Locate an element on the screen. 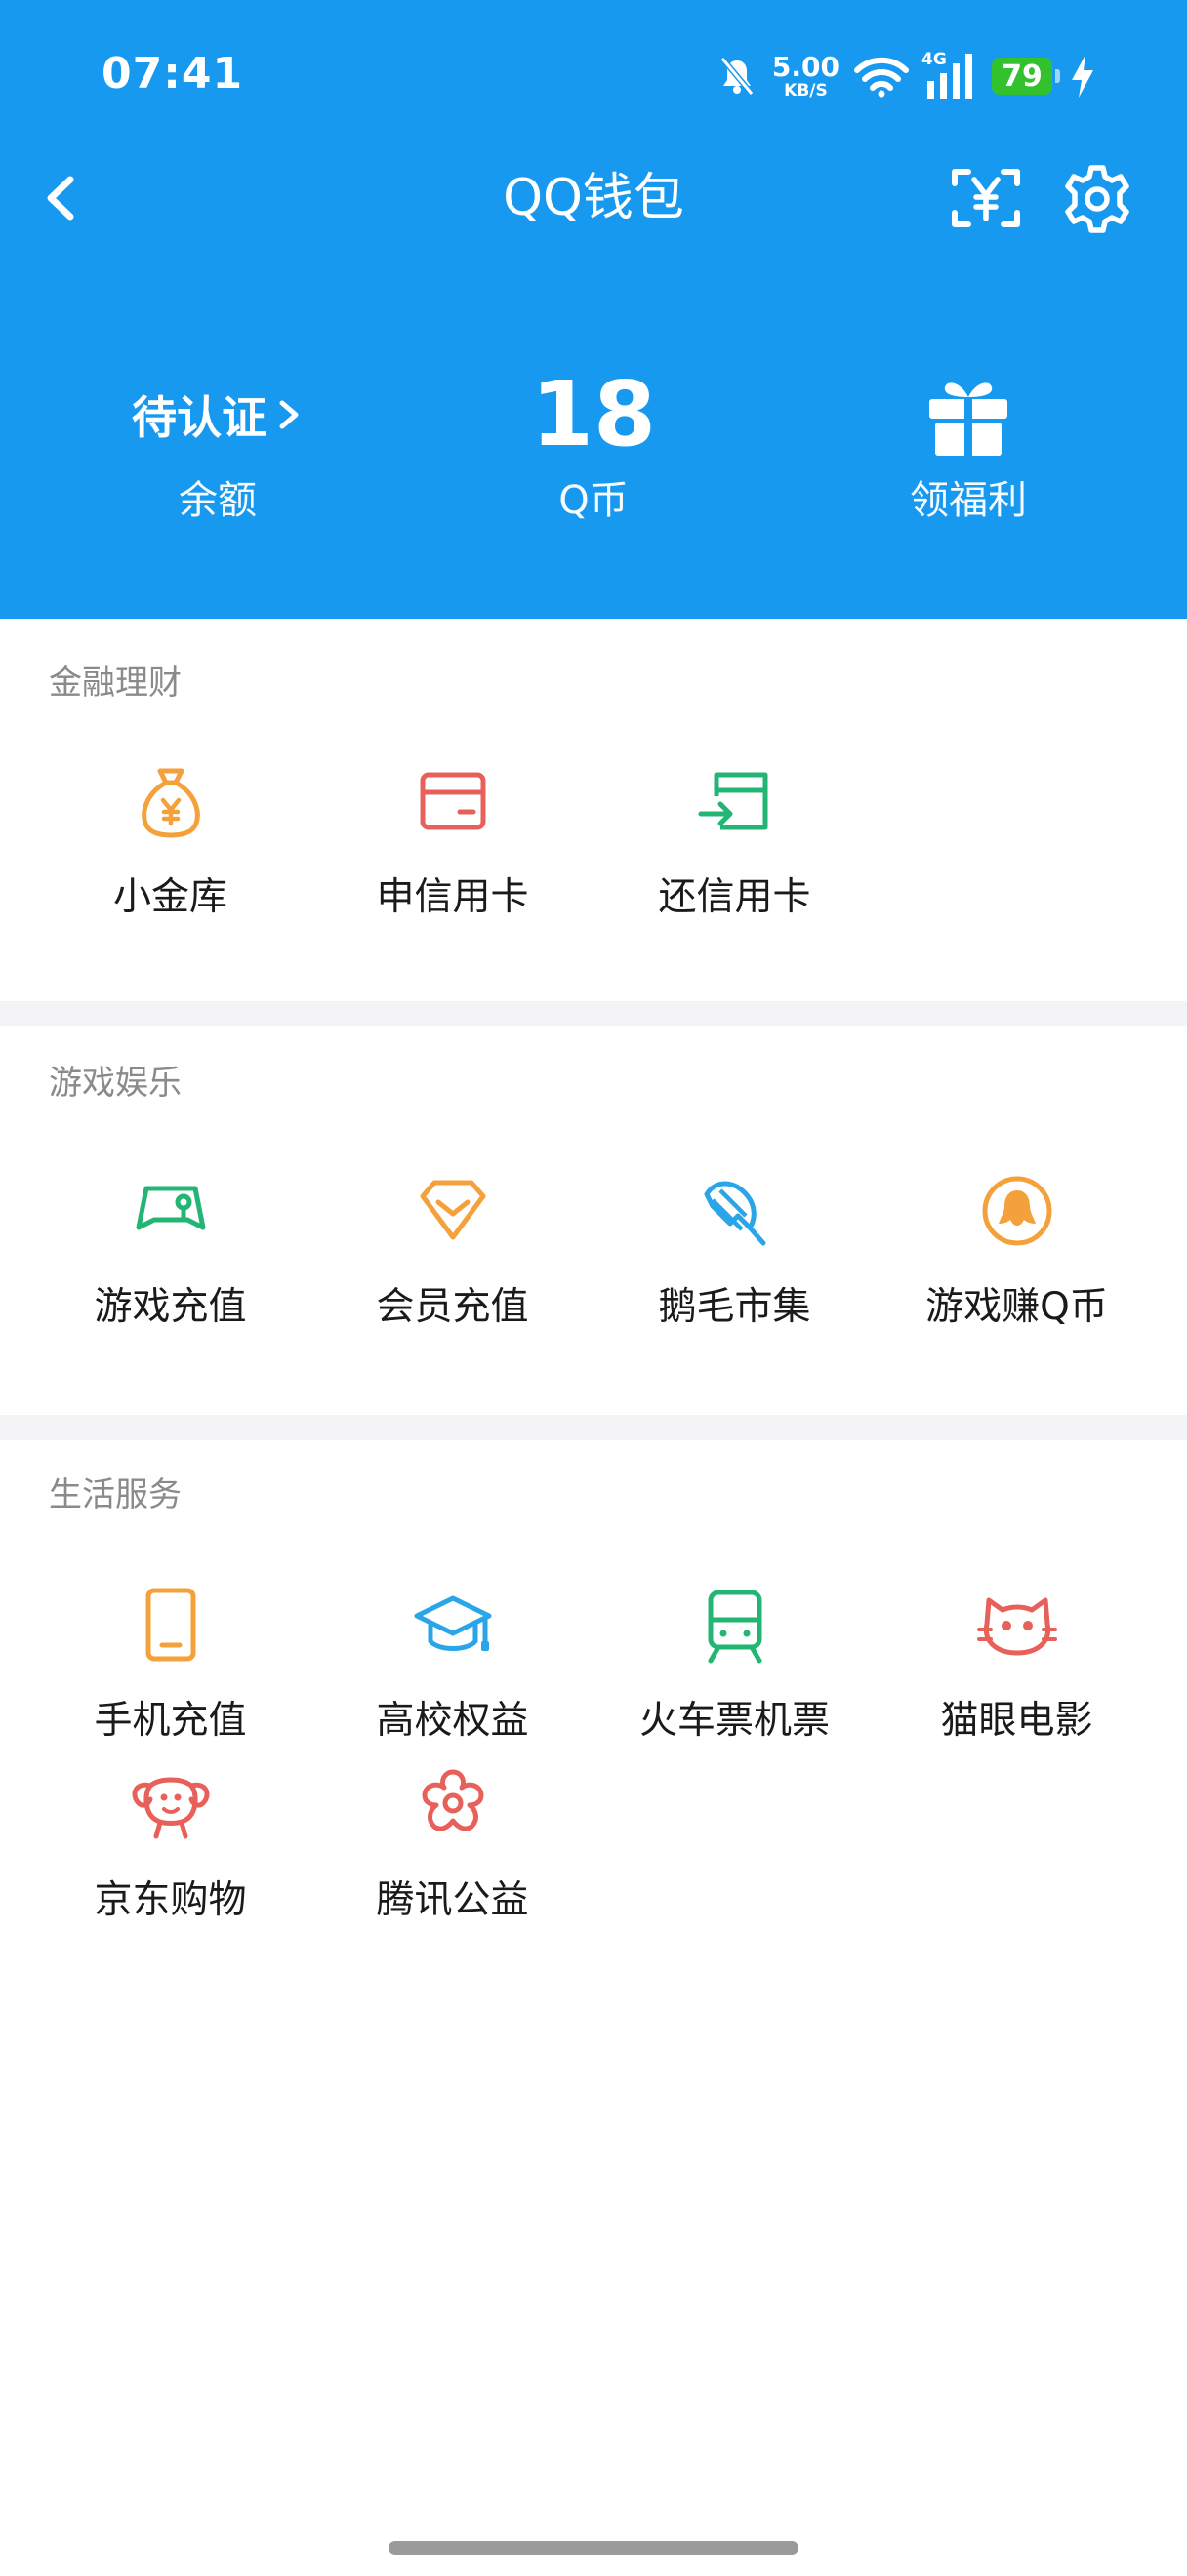  gamepad-icon is located at coordinates (171, 1208).